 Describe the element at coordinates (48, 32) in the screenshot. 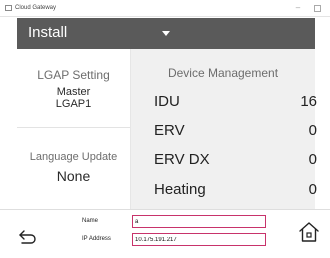

I see `dropdown-label: Install` at that location.